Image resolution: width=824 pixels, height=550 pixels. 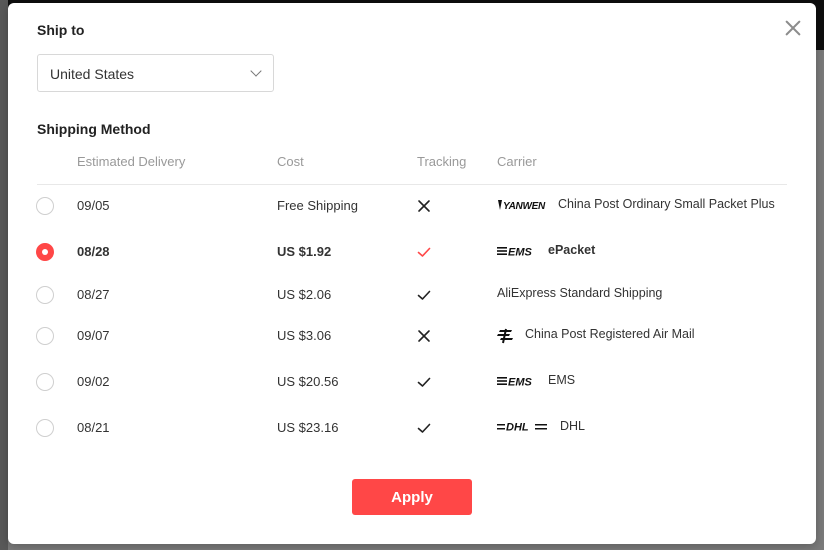 What do you see at coordinates (666, 204) in the screenshot?
I see `carrier-name: China Post Ordinary Small Packet Plus` at bounding box center [666, 204].